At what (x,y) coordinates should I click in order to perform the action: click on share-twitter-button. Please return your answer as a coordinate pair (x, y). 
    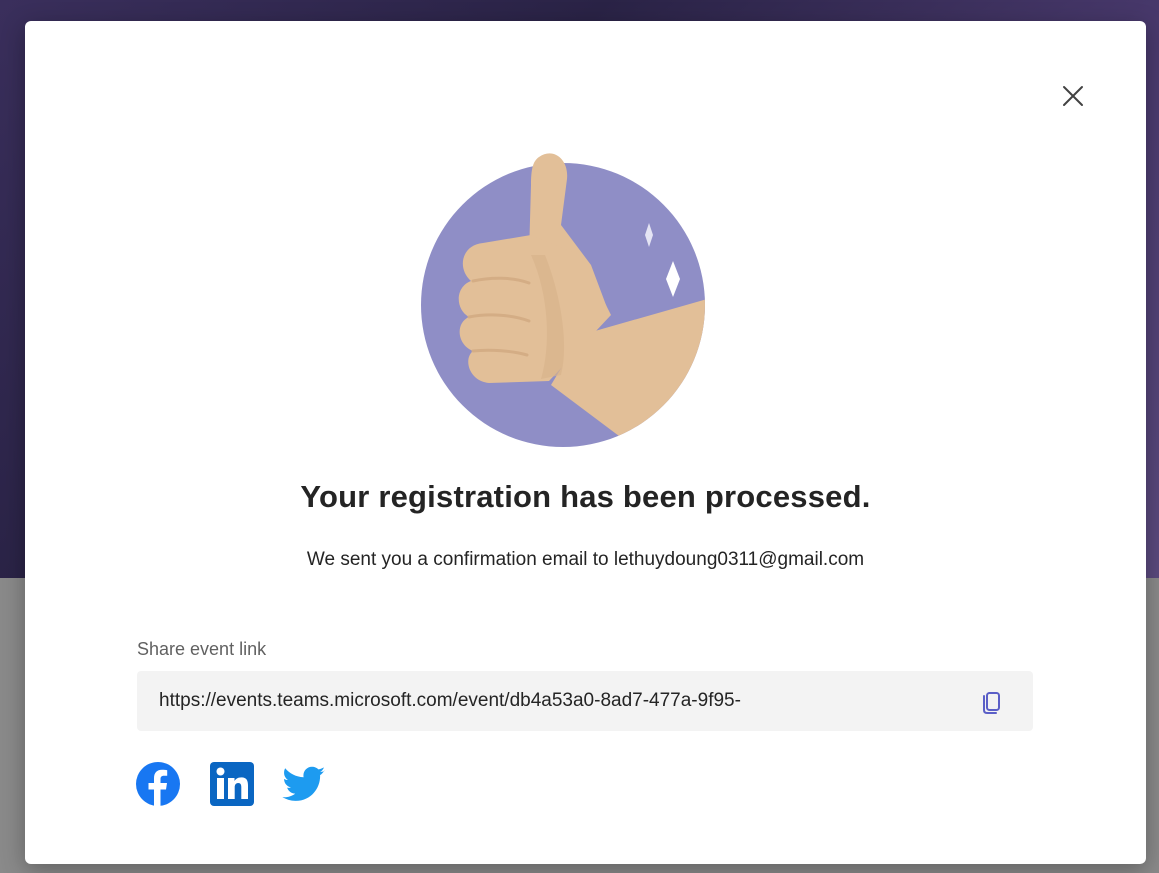
    Looking at the image, I should click on (304, 784).